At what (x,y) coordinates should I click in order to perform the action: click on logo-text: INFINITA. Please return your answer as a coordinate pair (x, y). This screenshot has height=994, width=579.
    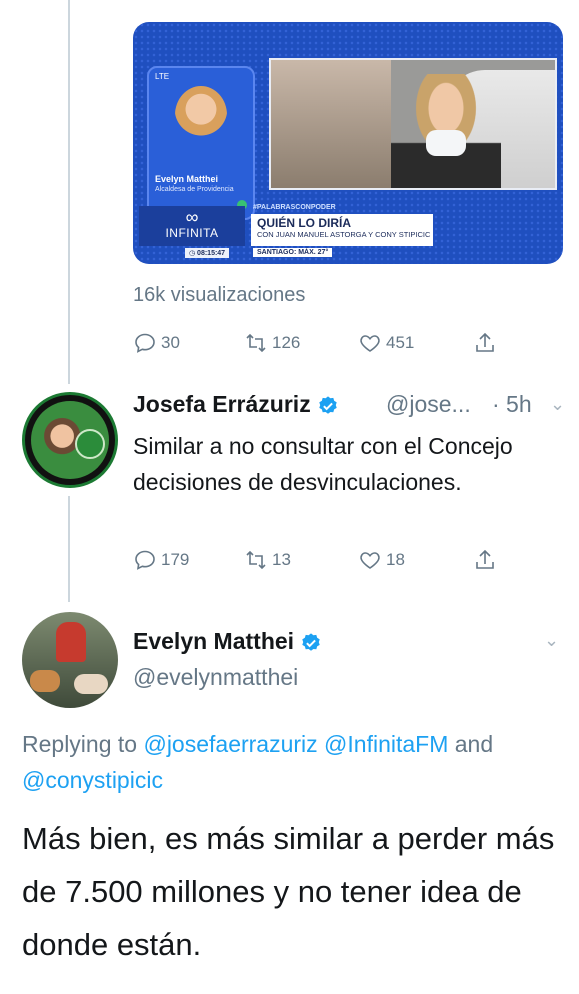
    Looking at the image, I should click on (192, 233).